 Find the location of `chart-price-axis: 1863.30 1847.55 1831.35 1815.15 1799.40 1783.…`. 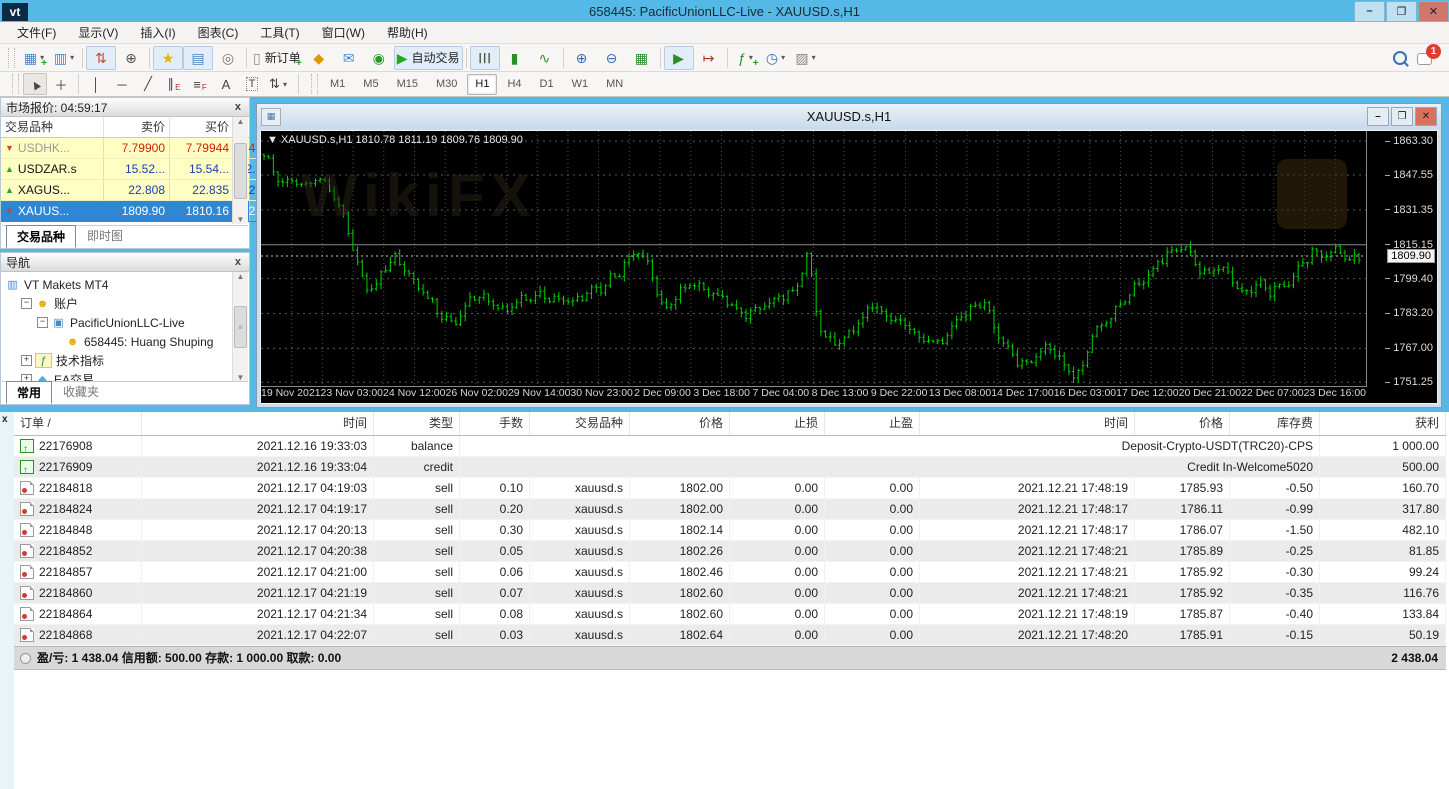

chart-price-axis: 1863.30 1847.55 1831.35 1815.15 1799.40 1783.… is located at coordinates (1401, 259).